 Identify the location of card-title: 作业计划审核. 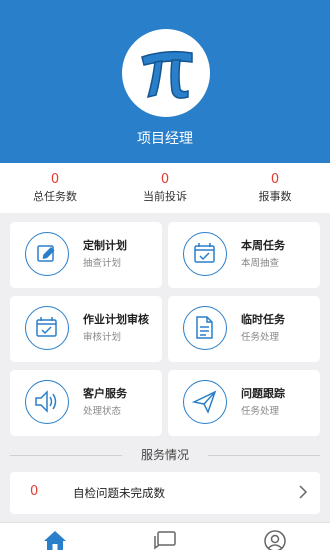
(116, 319).